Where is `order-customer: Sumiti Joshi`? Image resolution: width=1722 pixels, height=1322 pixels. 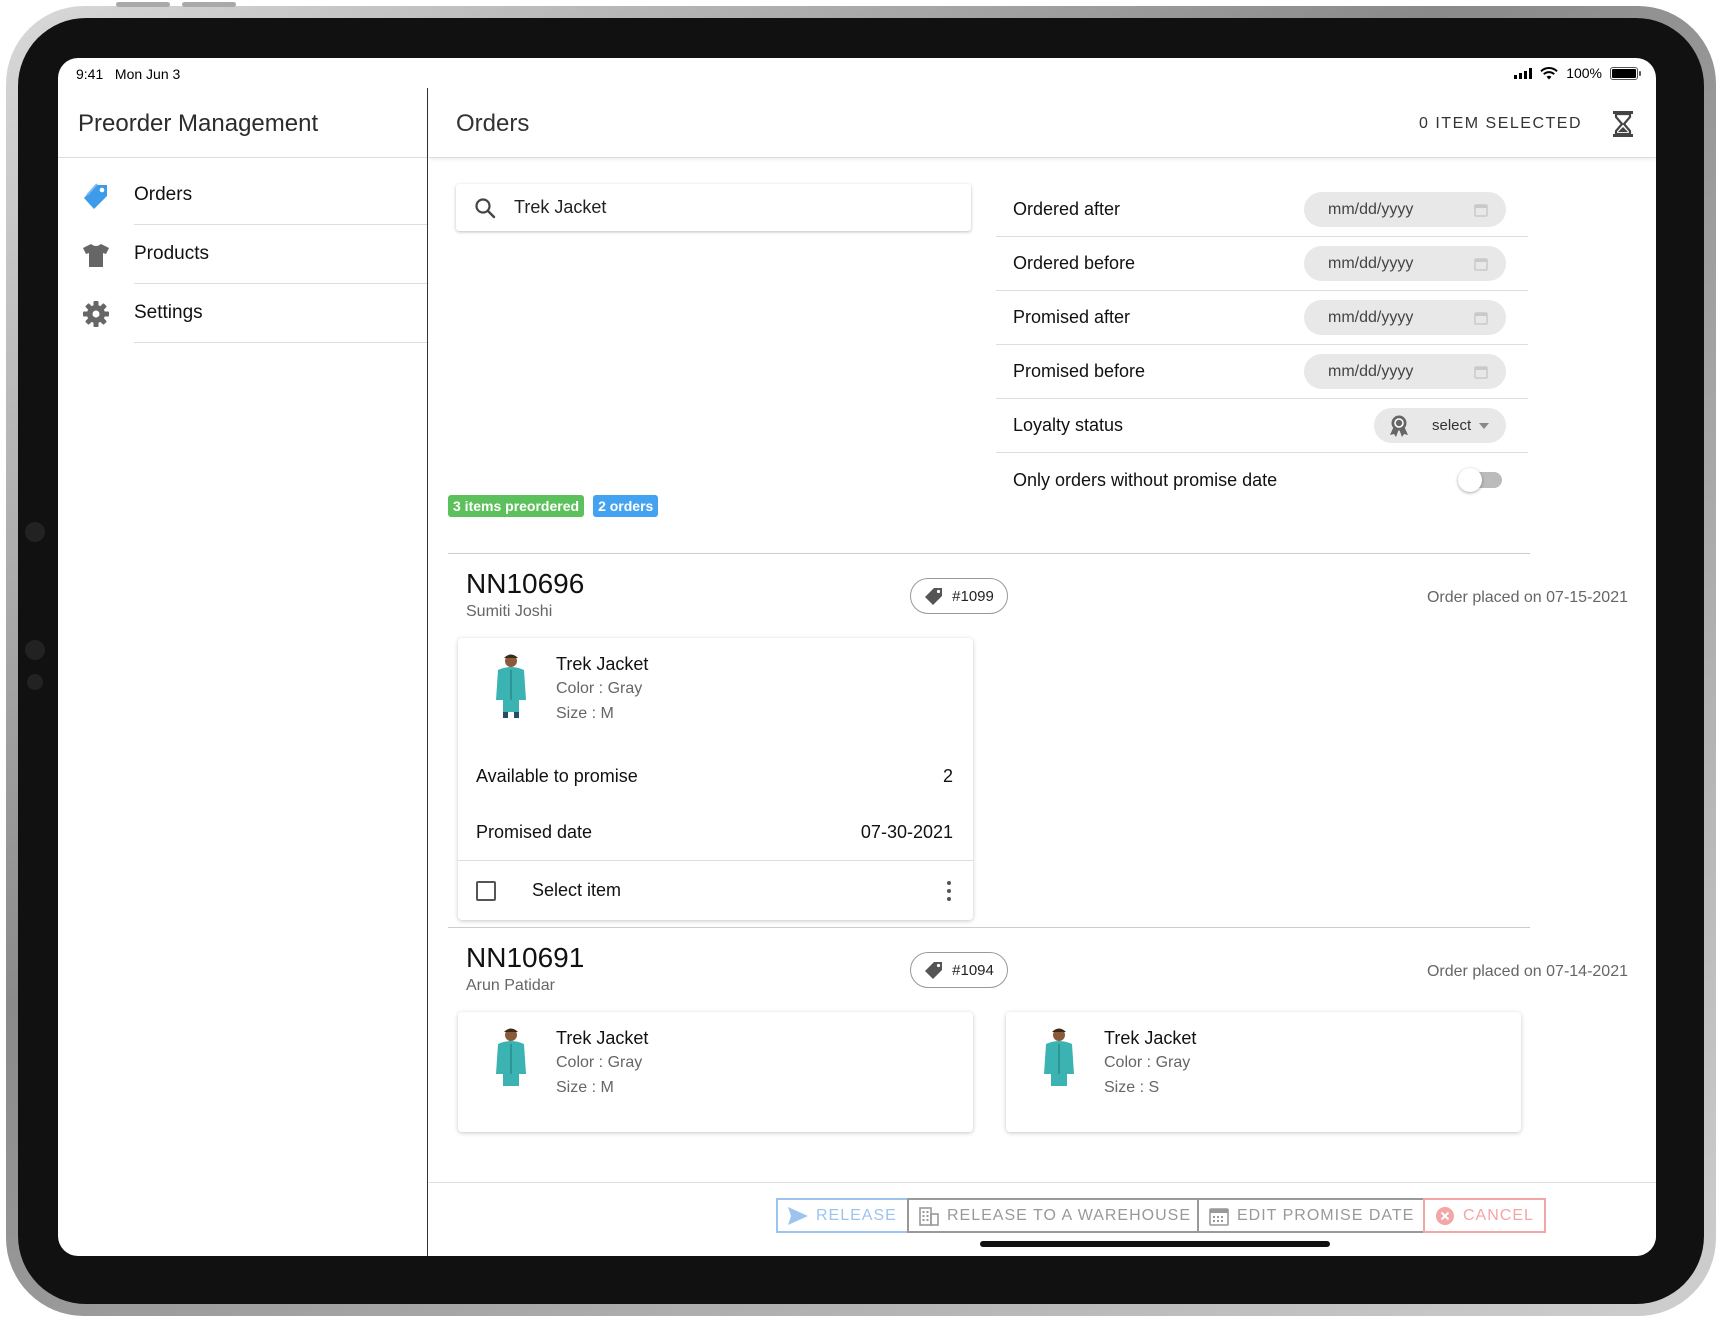 order-customer: Sumiti Joshi is located at coordinates (509, 611).